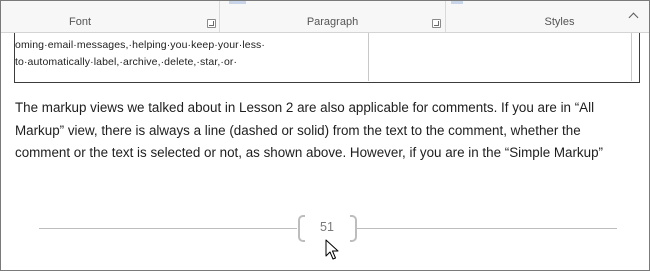 The image size is (650, 271). I want to click on font-group: Font, so click(110, 16).